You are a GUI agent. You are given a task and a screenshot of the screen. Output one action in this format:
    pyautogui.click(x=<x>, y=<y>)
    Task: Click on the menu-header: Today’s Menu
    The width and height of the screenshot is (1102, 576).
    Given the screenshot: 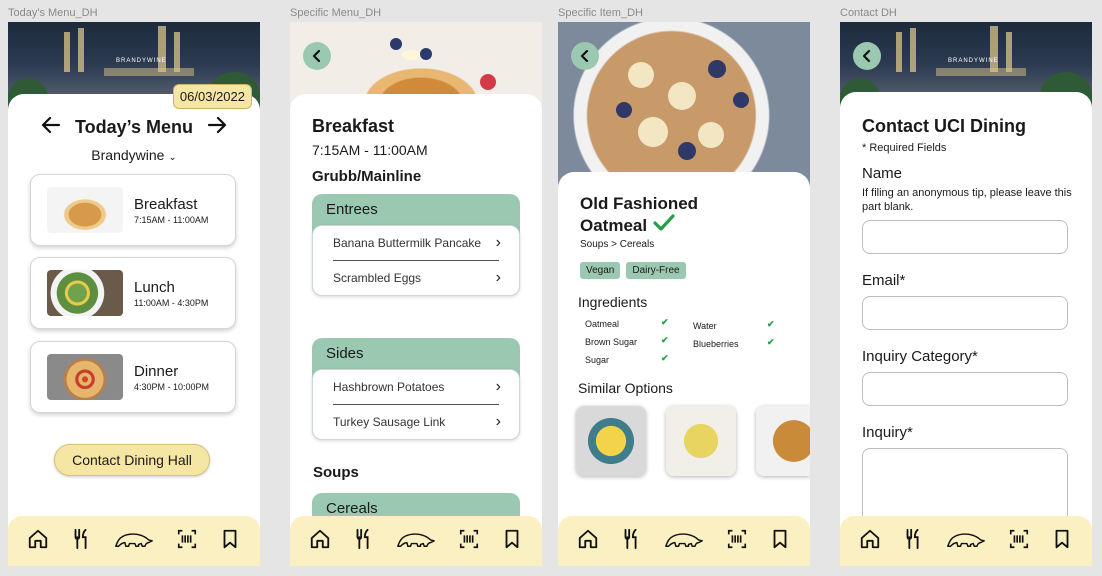 What is the action you would take?
    pyautogui.click(x=134, y=127)
    